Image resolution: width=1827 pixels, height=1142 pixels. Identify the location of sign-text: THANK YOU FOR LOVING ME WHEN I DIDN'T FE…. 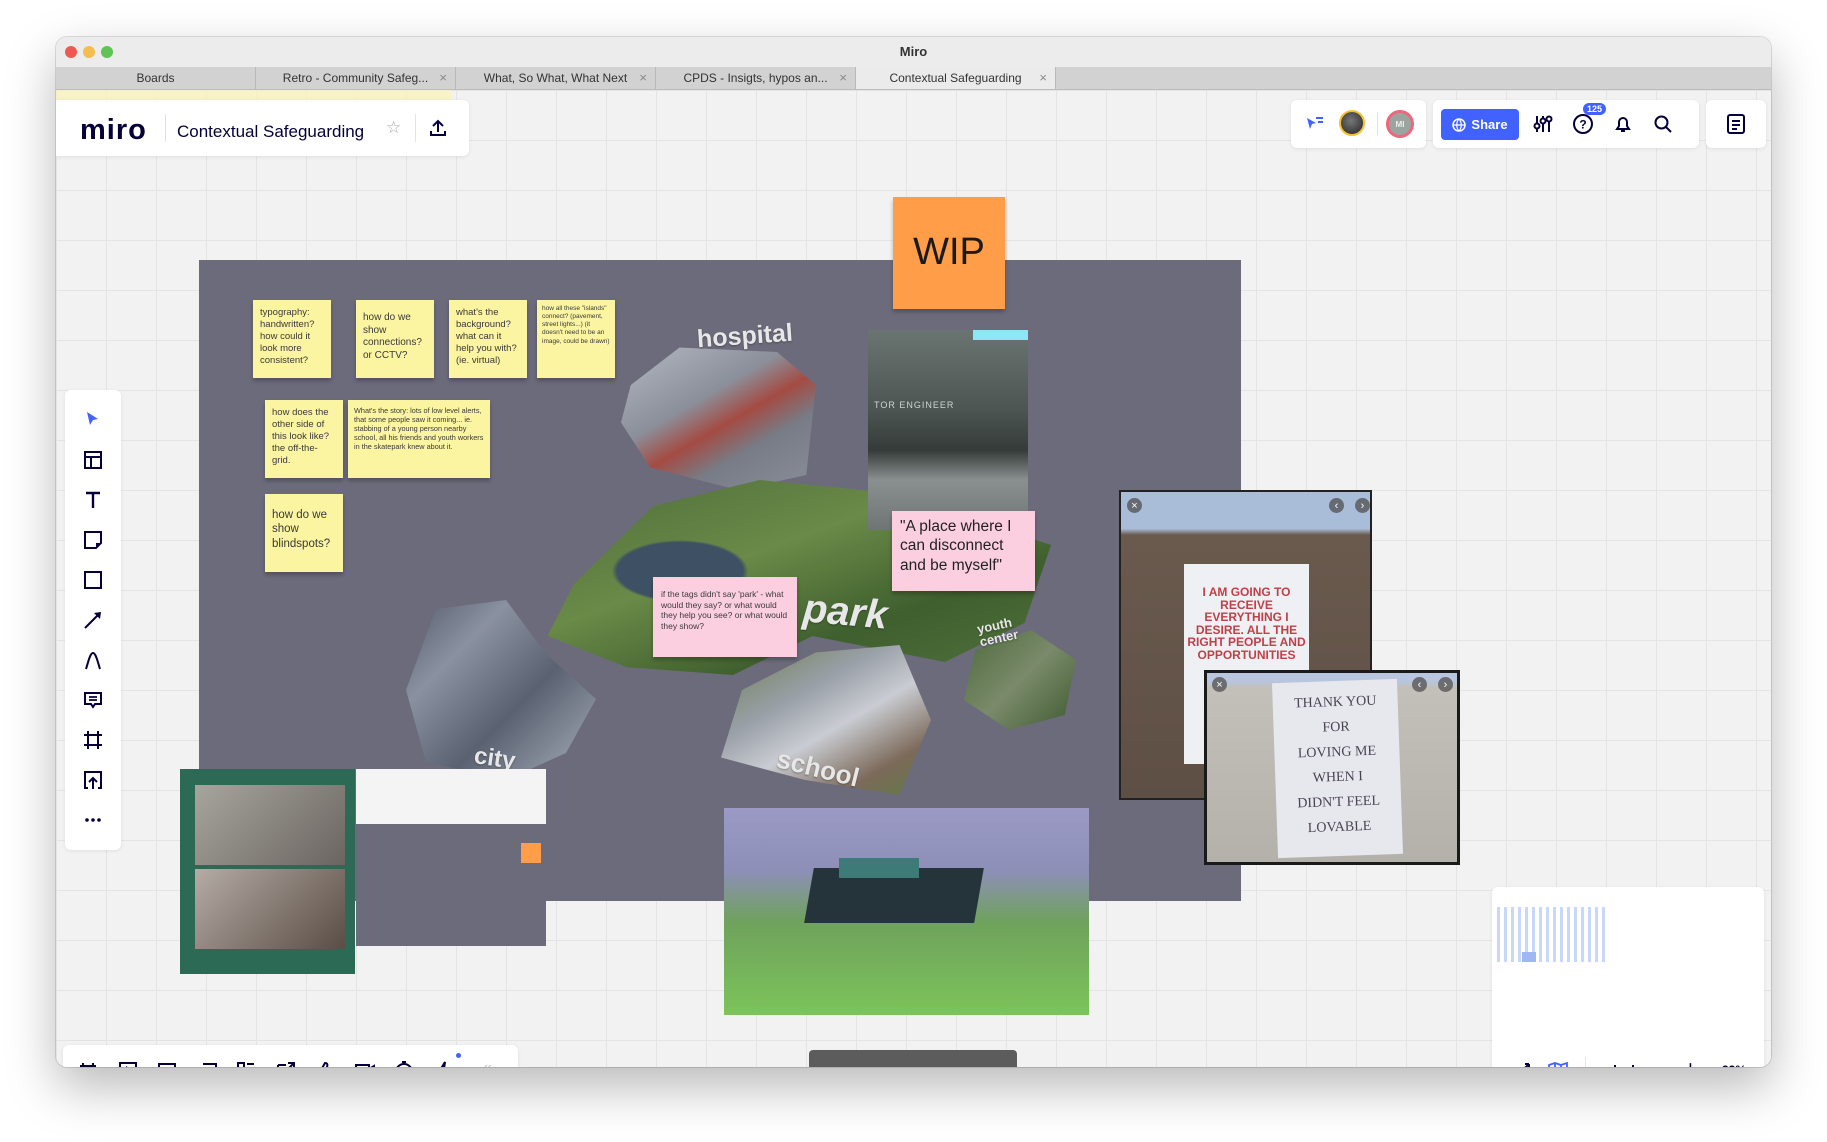
(1337, 768).